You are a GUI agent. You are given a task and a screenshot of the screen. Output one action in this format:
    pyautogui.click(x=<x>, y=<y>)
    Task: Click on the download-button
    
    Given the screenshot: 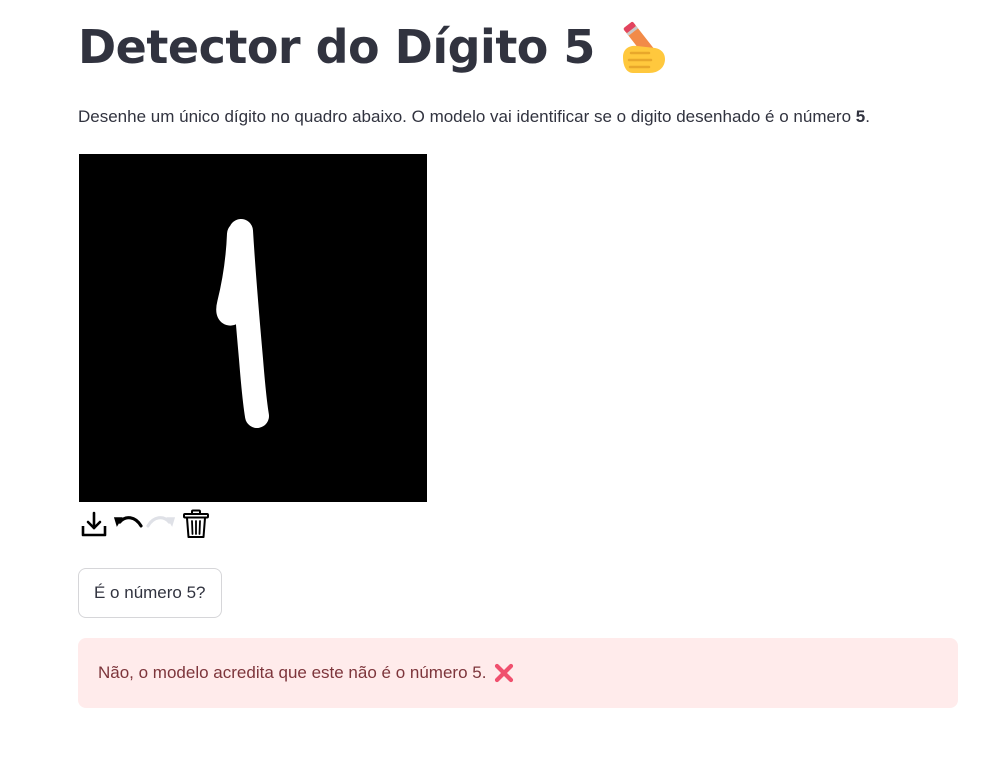 What is the action you would take?
    pyautogui.click(x=93, y=524)
    